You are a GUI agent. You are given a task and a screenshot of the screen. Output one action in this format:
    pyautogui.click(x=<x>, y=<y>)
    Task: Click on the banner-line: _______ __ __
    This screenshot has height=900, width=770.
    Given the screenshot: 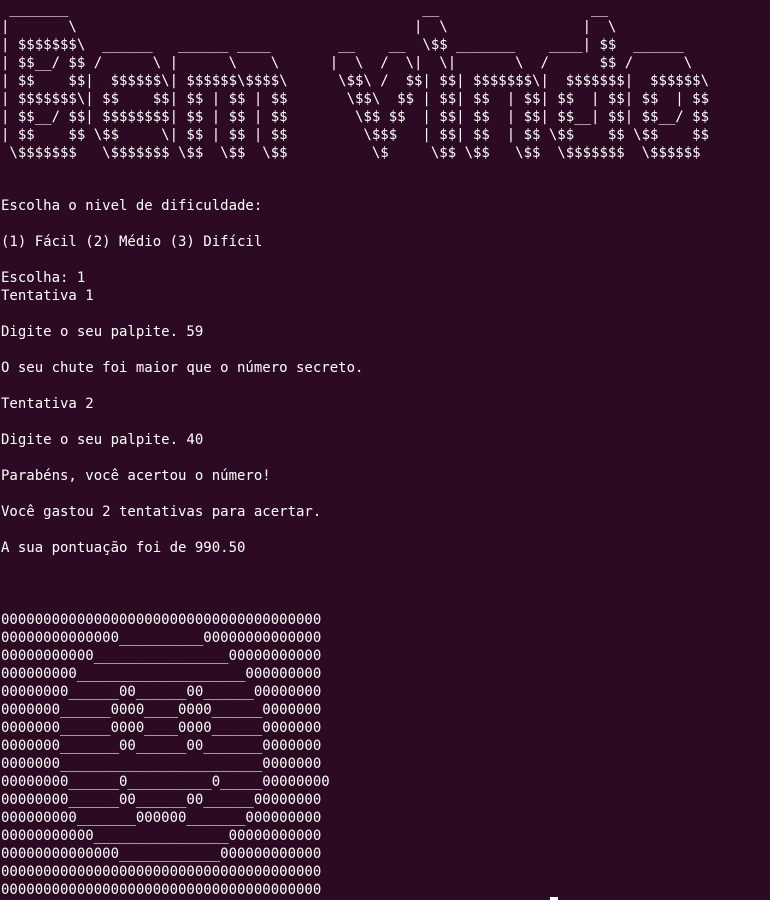 What is the action you would take?
    pyautogui.click(x=304, y=9)
    